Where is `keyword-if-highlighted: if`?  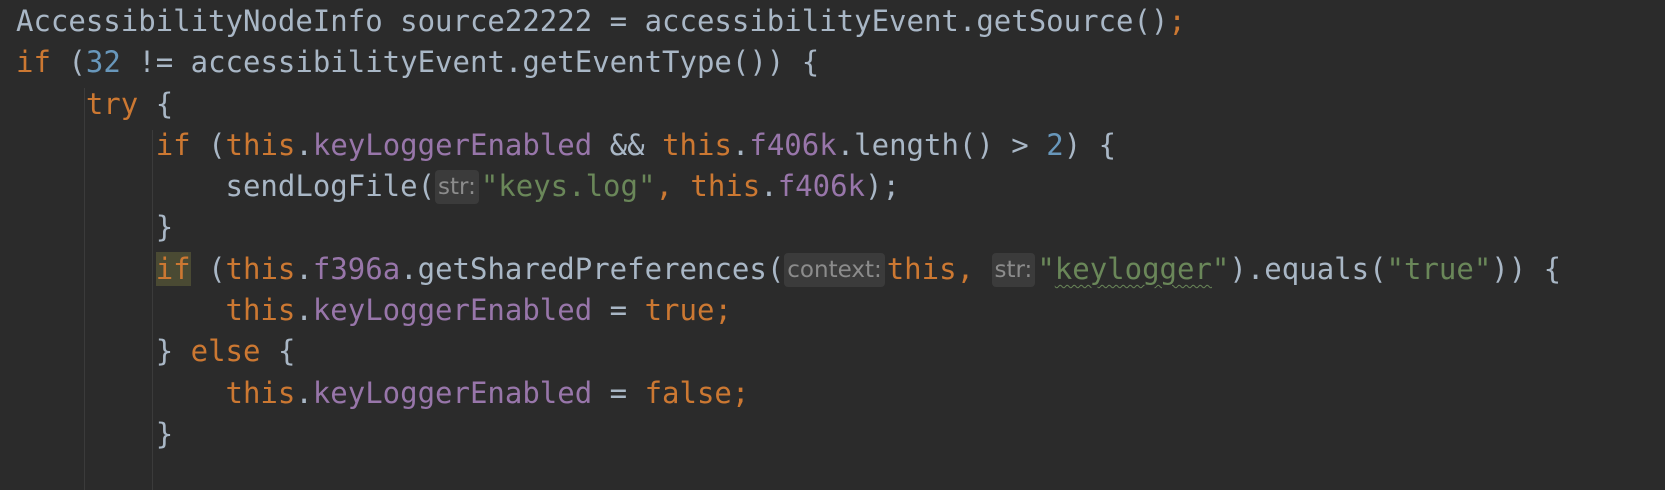 keyword-if-highlighted: if is located at coordinates (173, 269).